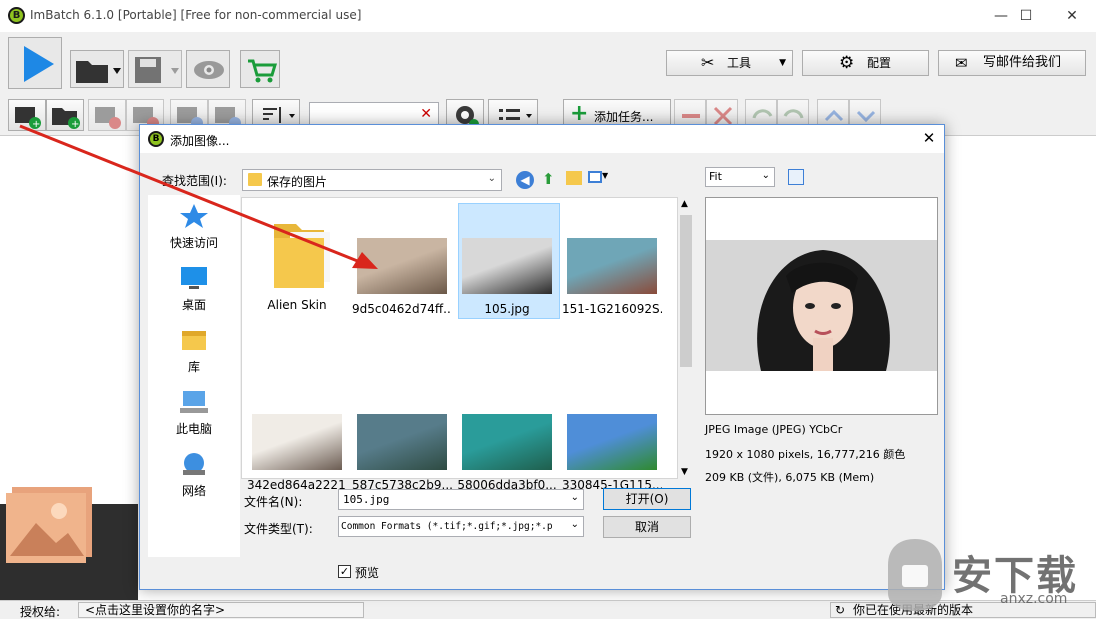 Image resolution: width=1096 pixels, height=619 pixels. What do you see at coordinates (194, 402) in the screenshot?
I see `computer-icon` at bounding box center [194, 402].